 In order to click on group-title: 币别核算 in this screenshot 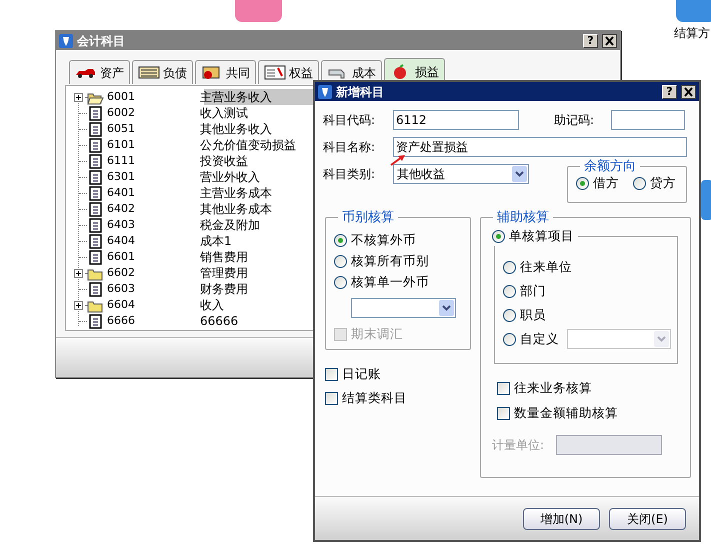, I will do `click(368, 217)`.